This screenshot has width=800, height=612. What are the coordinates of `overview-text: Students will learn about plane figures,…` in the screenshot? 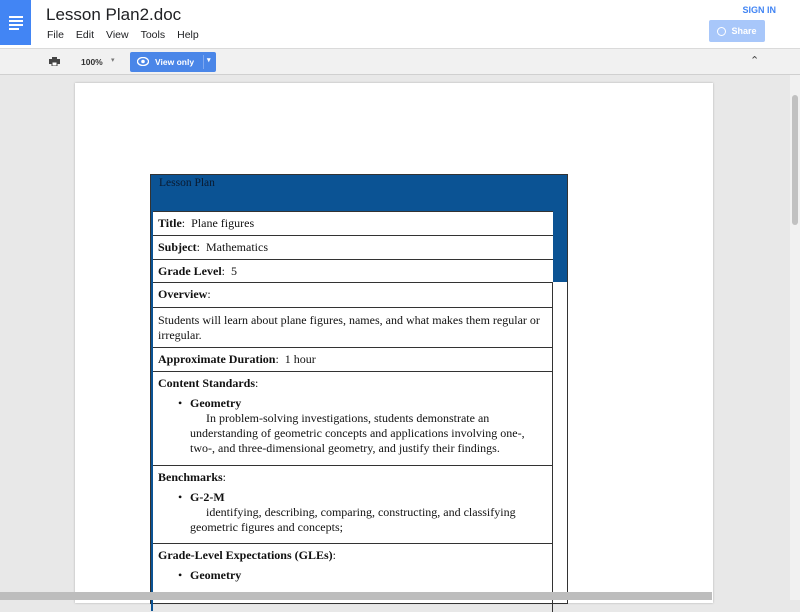 It's located at (349, 327).